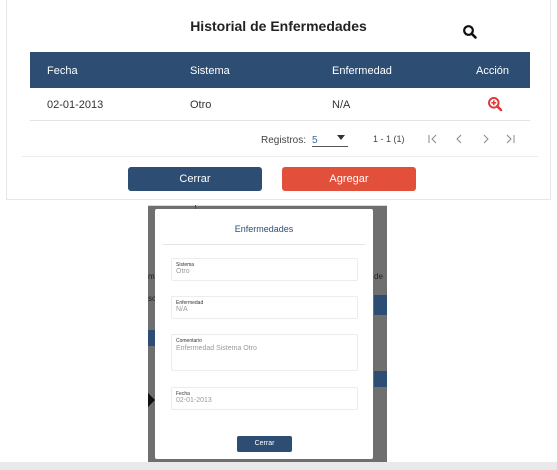  I want to click on cell-sistema: Otro, so click(201, 105).